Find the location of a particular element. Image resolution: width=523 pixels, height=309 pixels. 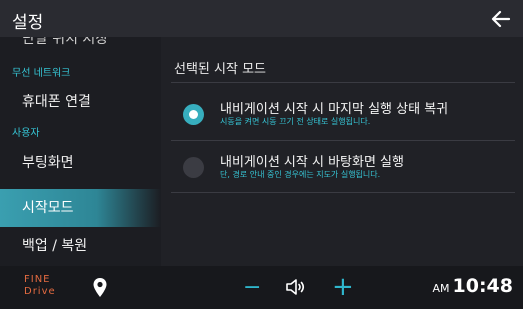

arrow-left-icon is located at coordinates (501, 19).